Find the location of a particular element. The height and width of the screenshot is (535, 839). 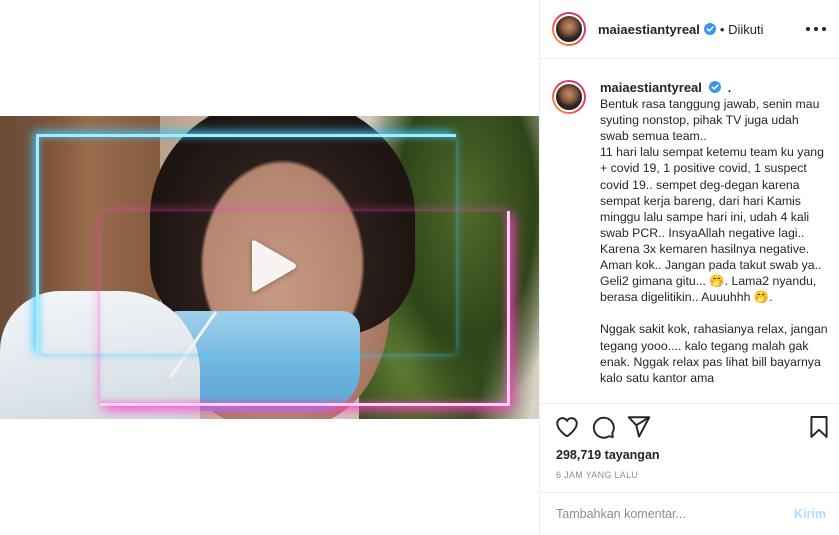

comment-bubble-icon is located at coordinates (603, 427).